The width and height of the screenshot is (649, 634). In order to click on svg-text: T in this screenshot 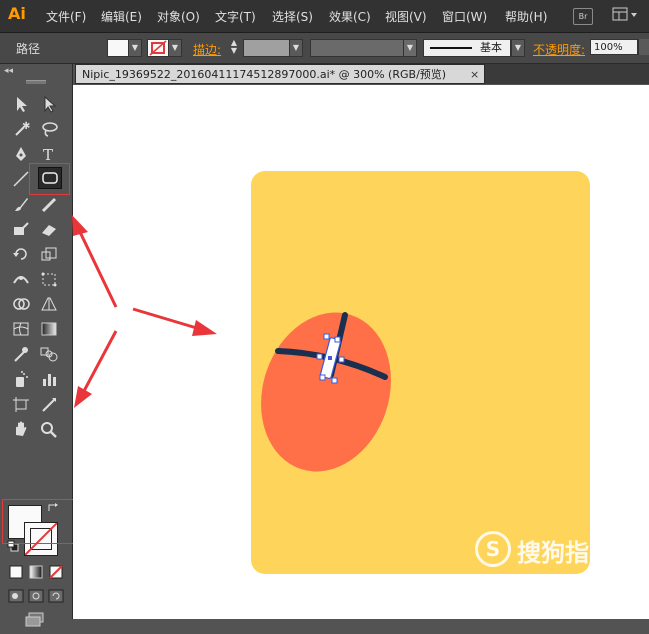, I will do `click(48, 155)`.